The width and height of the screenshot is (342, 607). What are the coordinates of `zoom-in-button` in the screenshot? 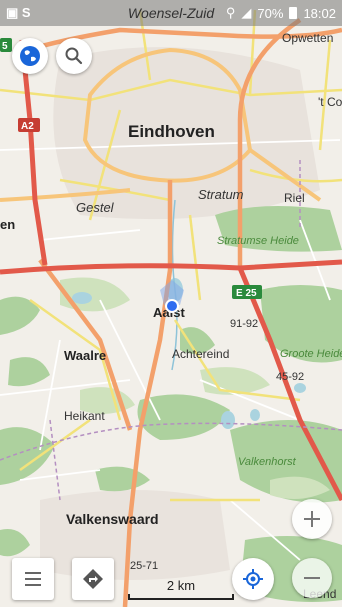 It's located at (312, 519).